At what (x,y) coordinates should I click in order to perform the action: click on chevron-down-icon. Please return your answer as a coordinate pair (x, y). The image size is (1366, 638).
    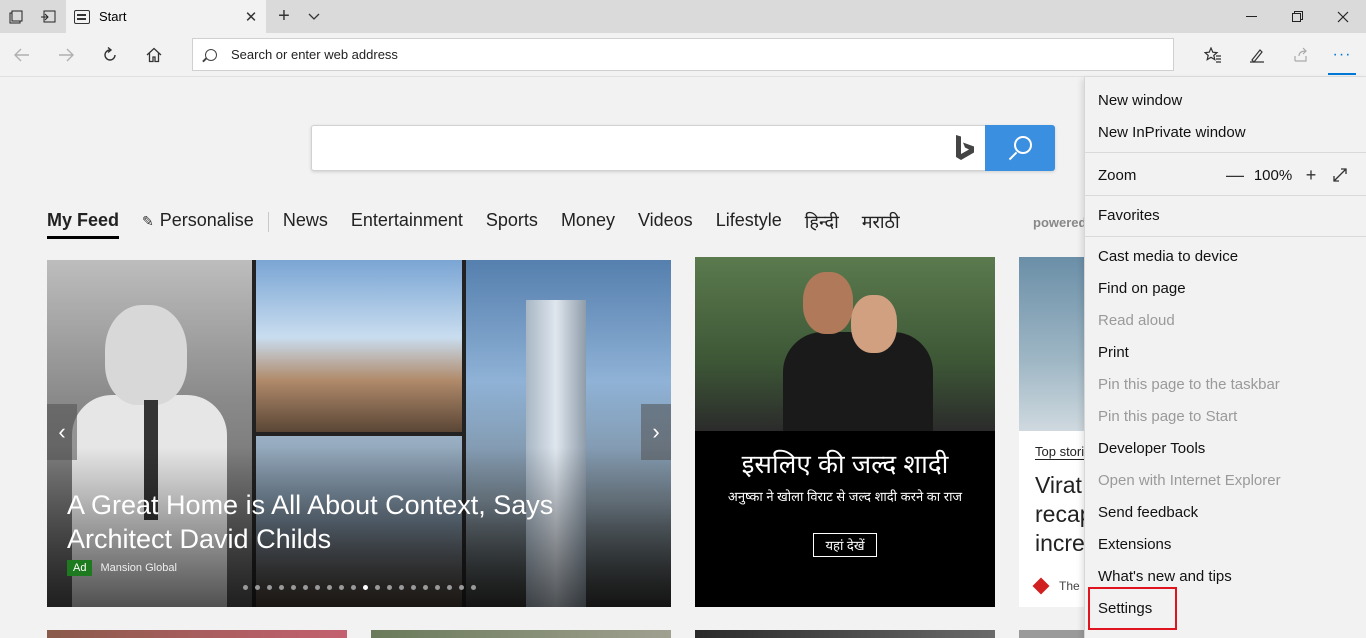
    Looking at the image, I should click on (314, 16).